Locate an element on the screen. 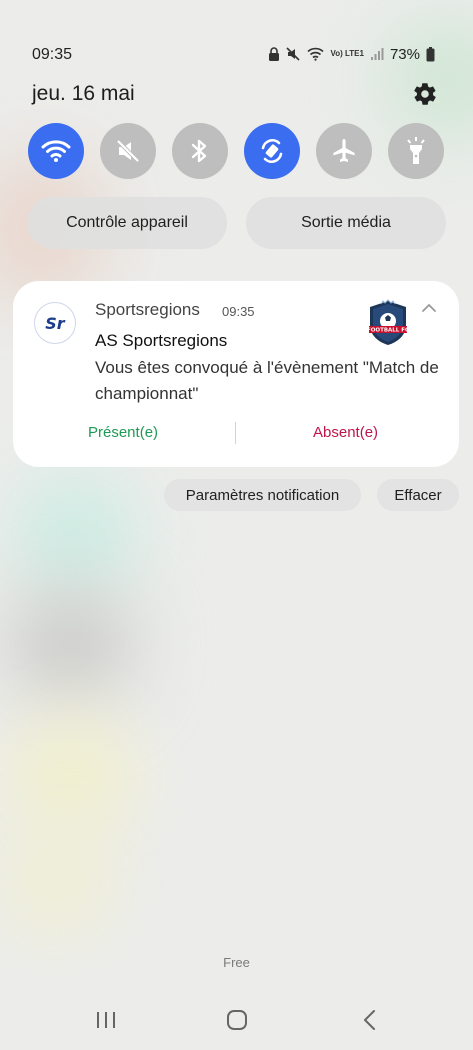 Image resolution: width=473 pixels, height=1050 pixels. carrier-label: Free is located at coordinates (236, 962).